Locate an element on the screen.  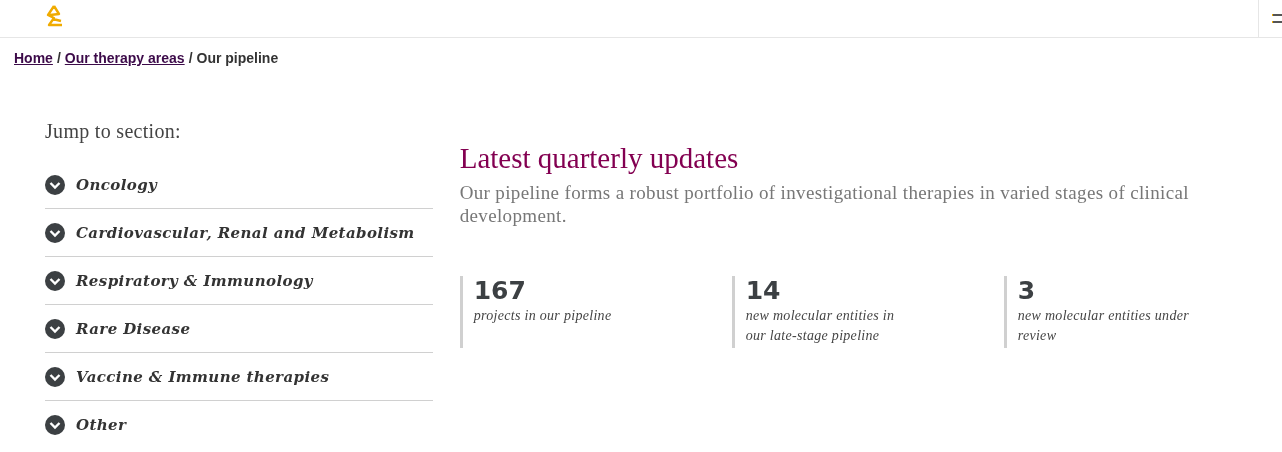
menu-icon is located at coordinates (1277, 18).